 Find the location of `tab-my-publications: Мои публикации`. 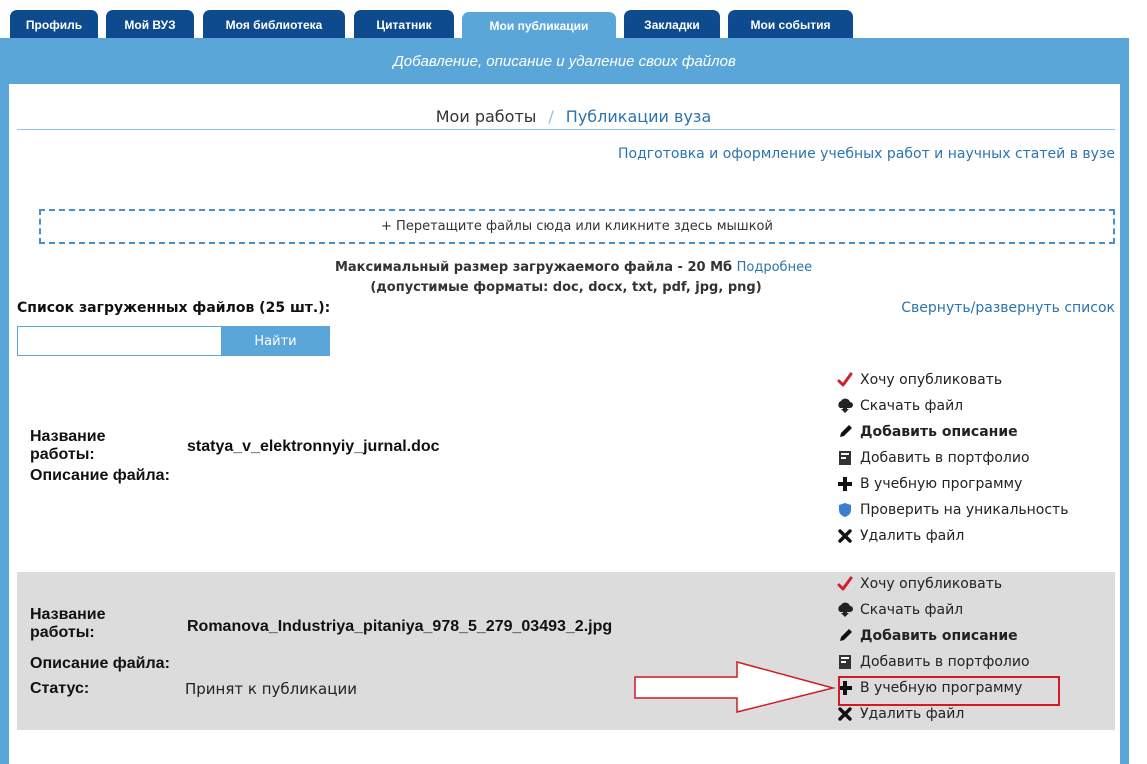

tab-my-publications: Мои публикации is located at coordinates (539, 25).